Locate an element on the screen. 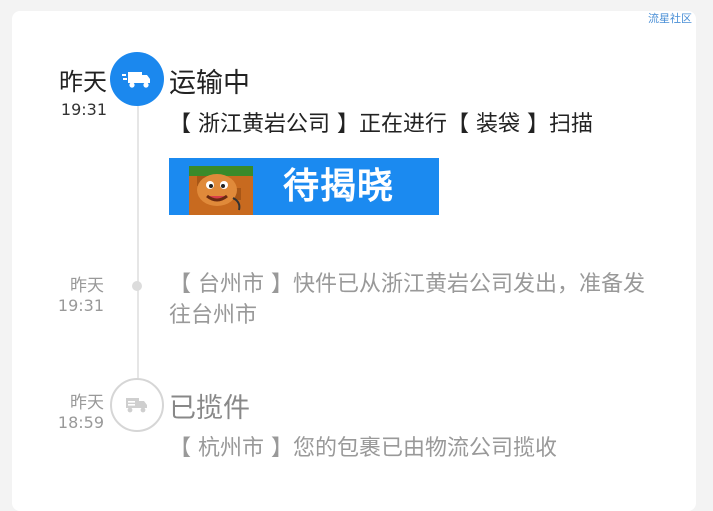 This screenshot has width=713, height=511. event-description: 【 杭州市 】您的包裹已由物流公司揽收 is located at coordinates (363, 448).